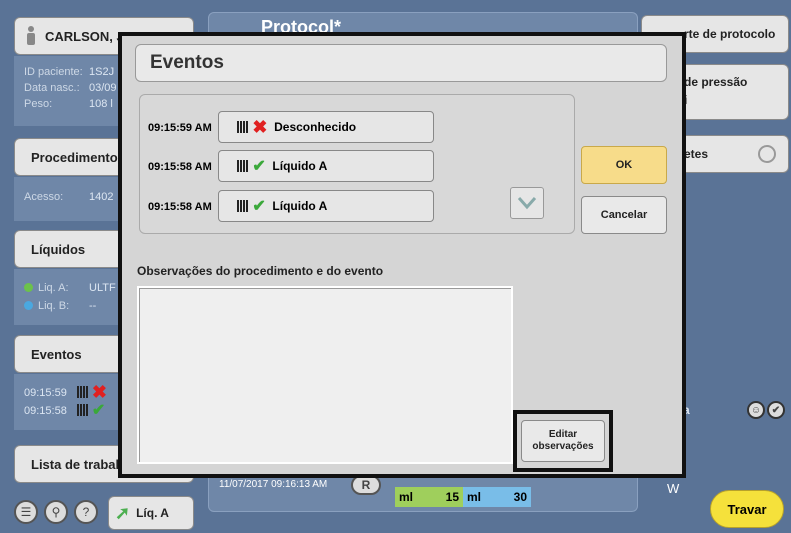 This screenshot has height=533, width=791. What do you see at coordinates (53, 72) in the screenshot?
I see `patient-id-label: ID paciente:` at bounding box center [53, 72].